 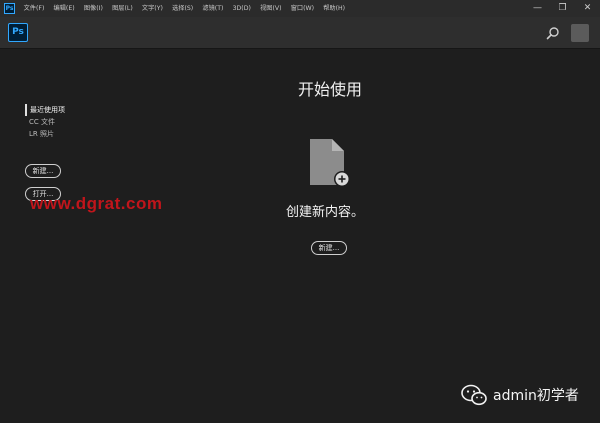 I want to click on menu-image: 图像(I), so click(x=93, y=8).